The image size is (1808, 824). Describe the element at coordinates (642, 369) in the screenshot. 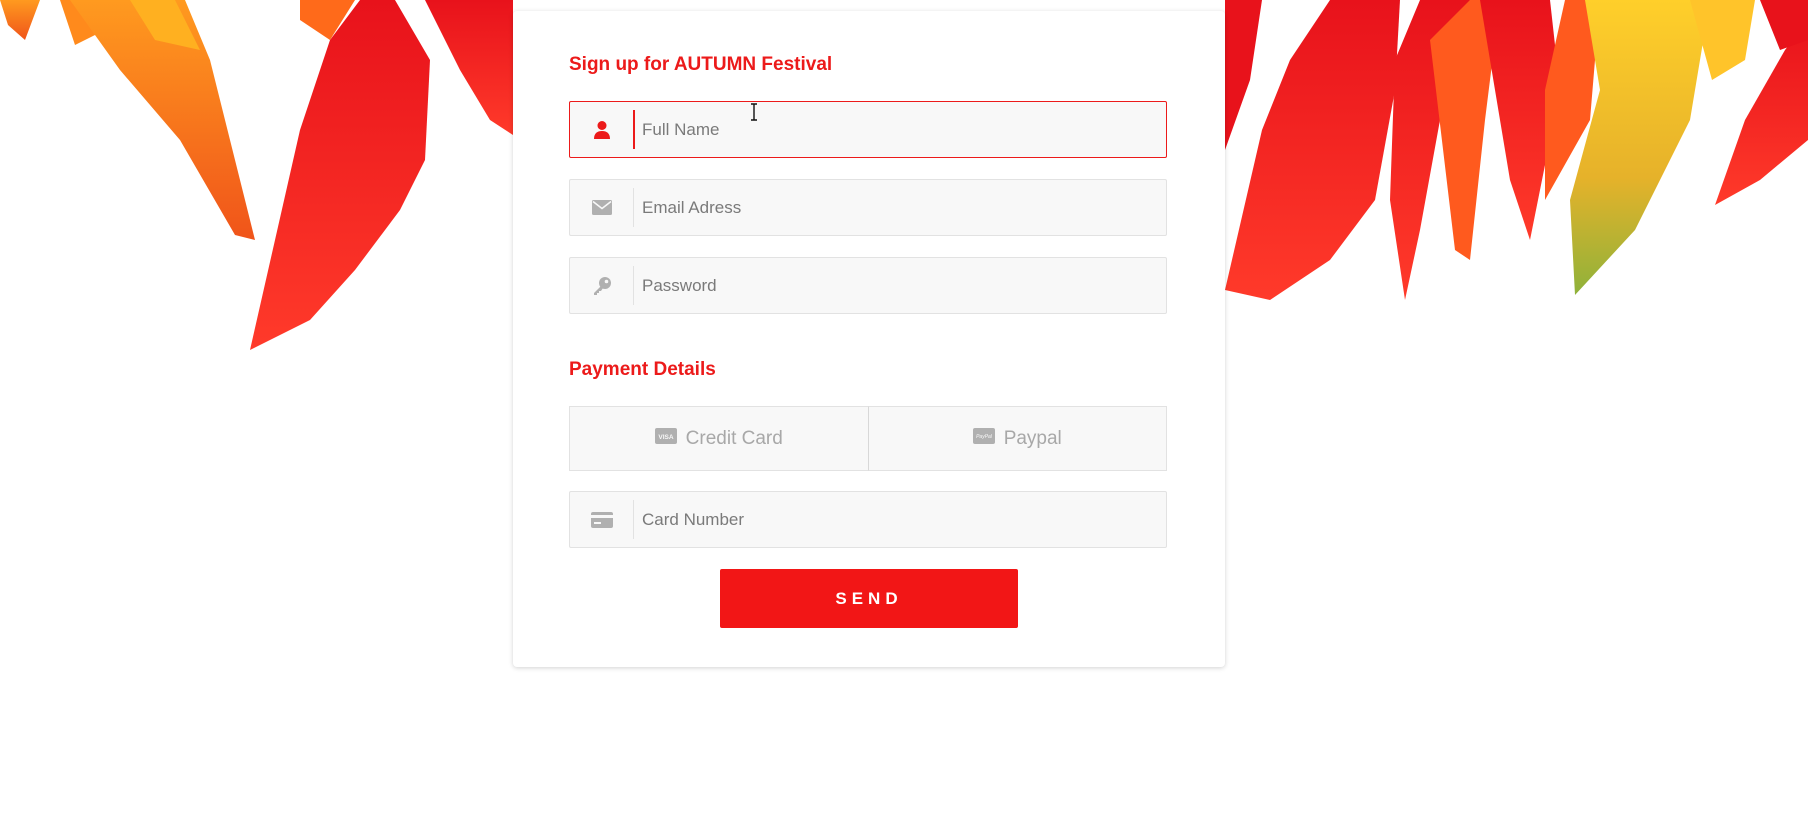

I see `payment-details-title: Payment Details` at that location.